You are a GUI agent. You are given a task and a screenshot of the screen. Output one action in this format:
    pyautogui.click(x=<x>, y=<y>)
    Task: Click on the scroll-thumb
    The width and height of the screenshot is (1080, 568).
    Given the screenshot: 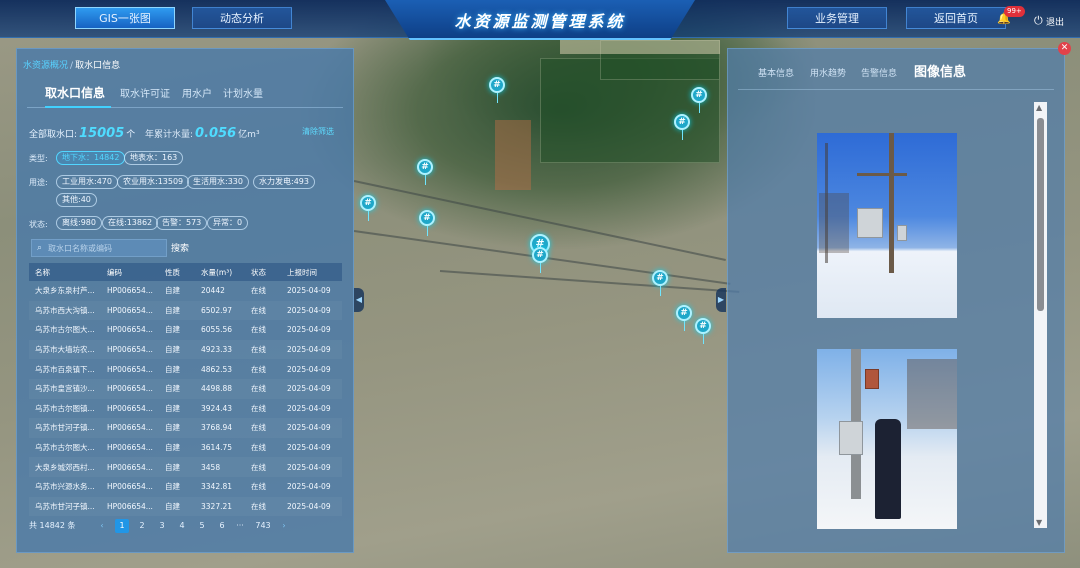 What is the action you would take?
    pyautogui.click(x=1040, y=214)
    